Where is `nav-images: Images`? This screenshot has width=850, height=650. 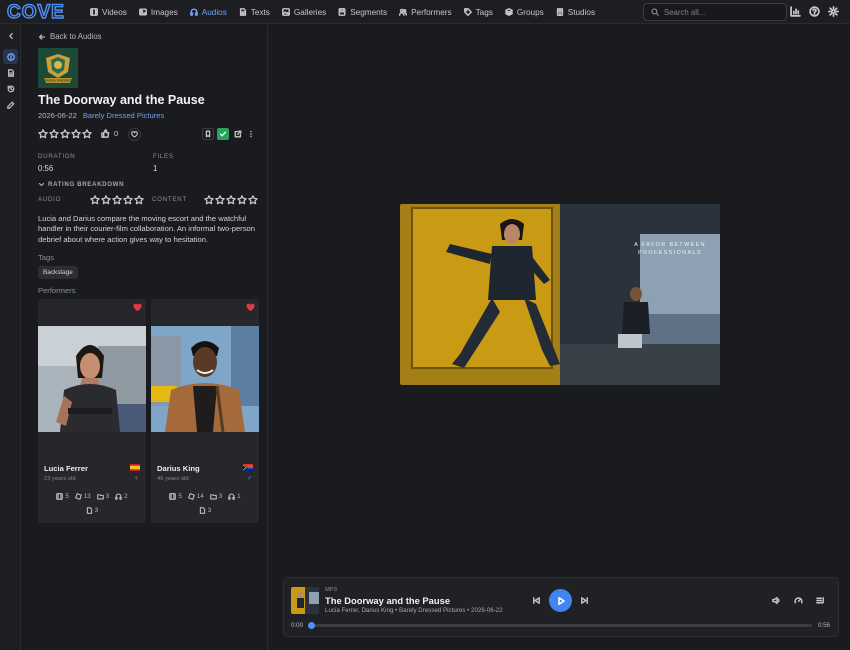 nav-images: Images is located at coordinates (158, 12).